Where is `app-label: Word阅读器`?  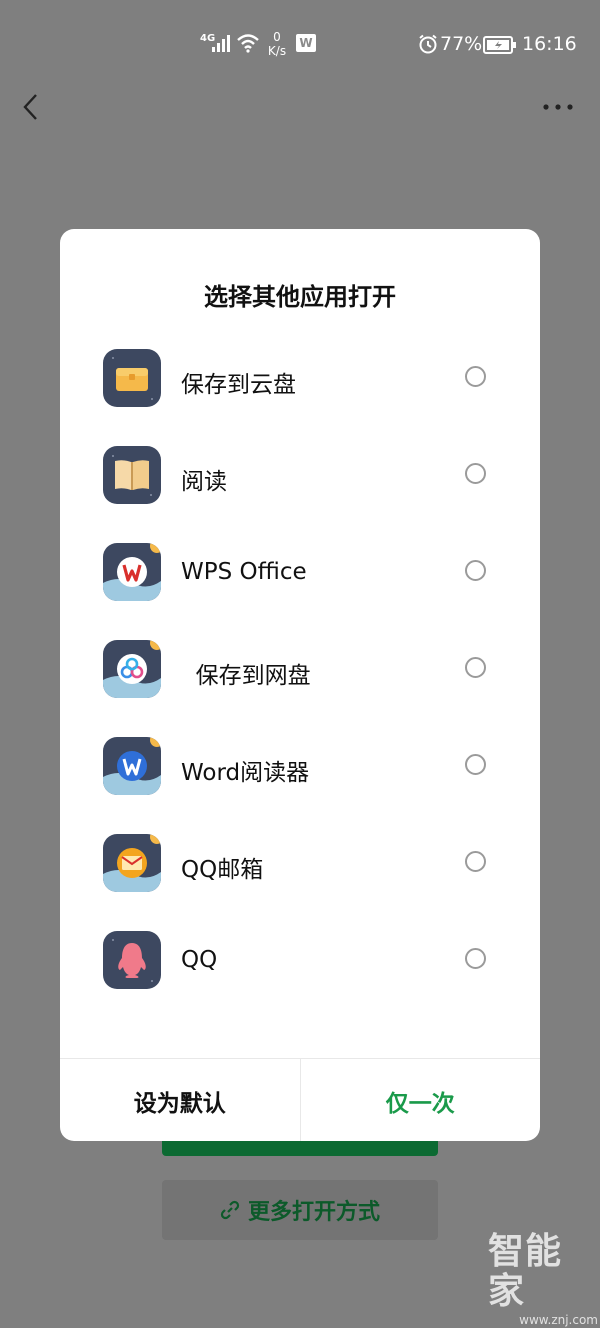
app-label: Word阅读器 is located at coordinates (245, 773).